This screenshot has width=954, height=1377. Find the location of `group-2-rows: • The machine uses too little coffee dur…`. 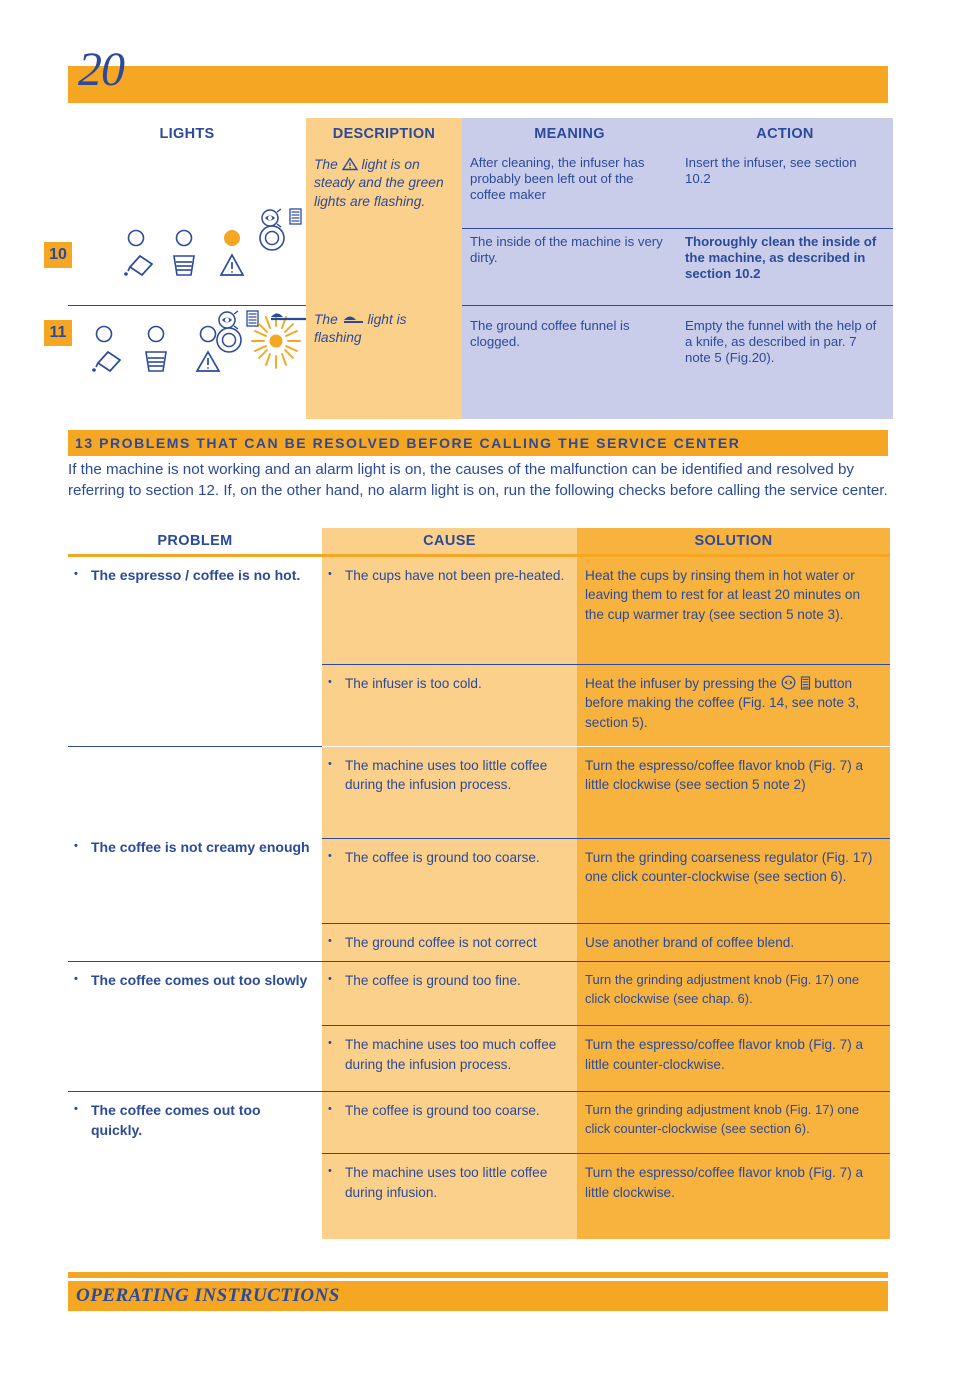

group-2-rows: • The machine uses too little coffee dur… is located at coordinates (606, 854).